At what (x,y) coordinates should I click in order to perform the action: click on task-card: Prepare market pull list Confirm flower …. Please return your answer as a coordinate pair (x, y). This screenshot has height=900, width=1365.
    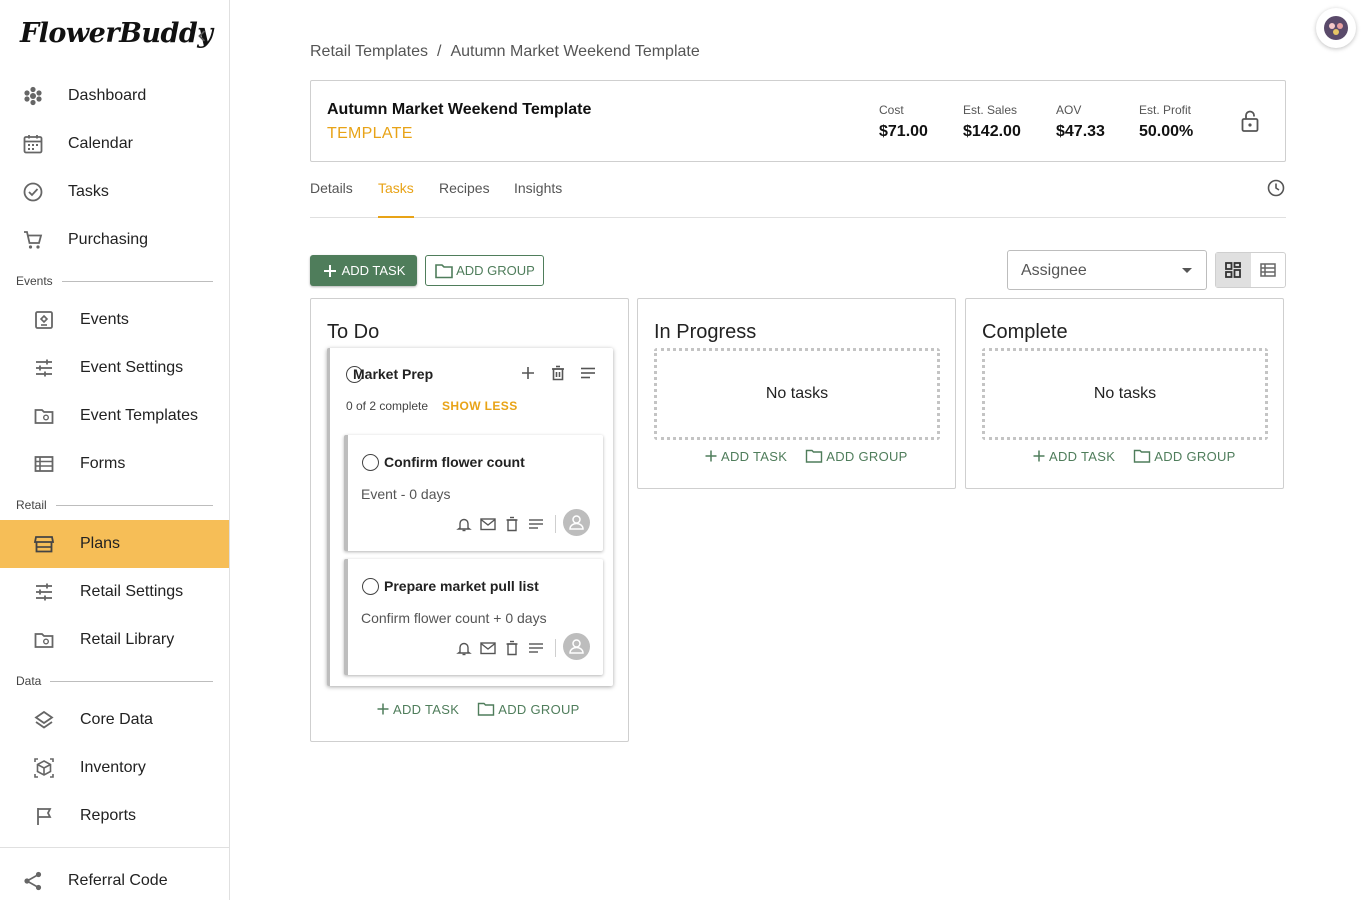
    Looking at the image, I should click on (473, 617).